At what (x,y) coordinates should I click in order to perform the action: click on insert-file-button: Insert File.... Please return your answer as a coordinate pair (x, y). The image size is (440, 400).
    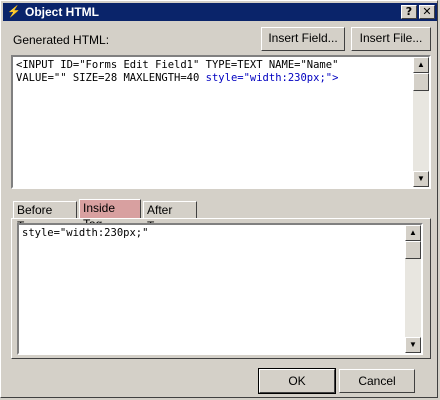
    Looking at the image, I should click on (391, 39).